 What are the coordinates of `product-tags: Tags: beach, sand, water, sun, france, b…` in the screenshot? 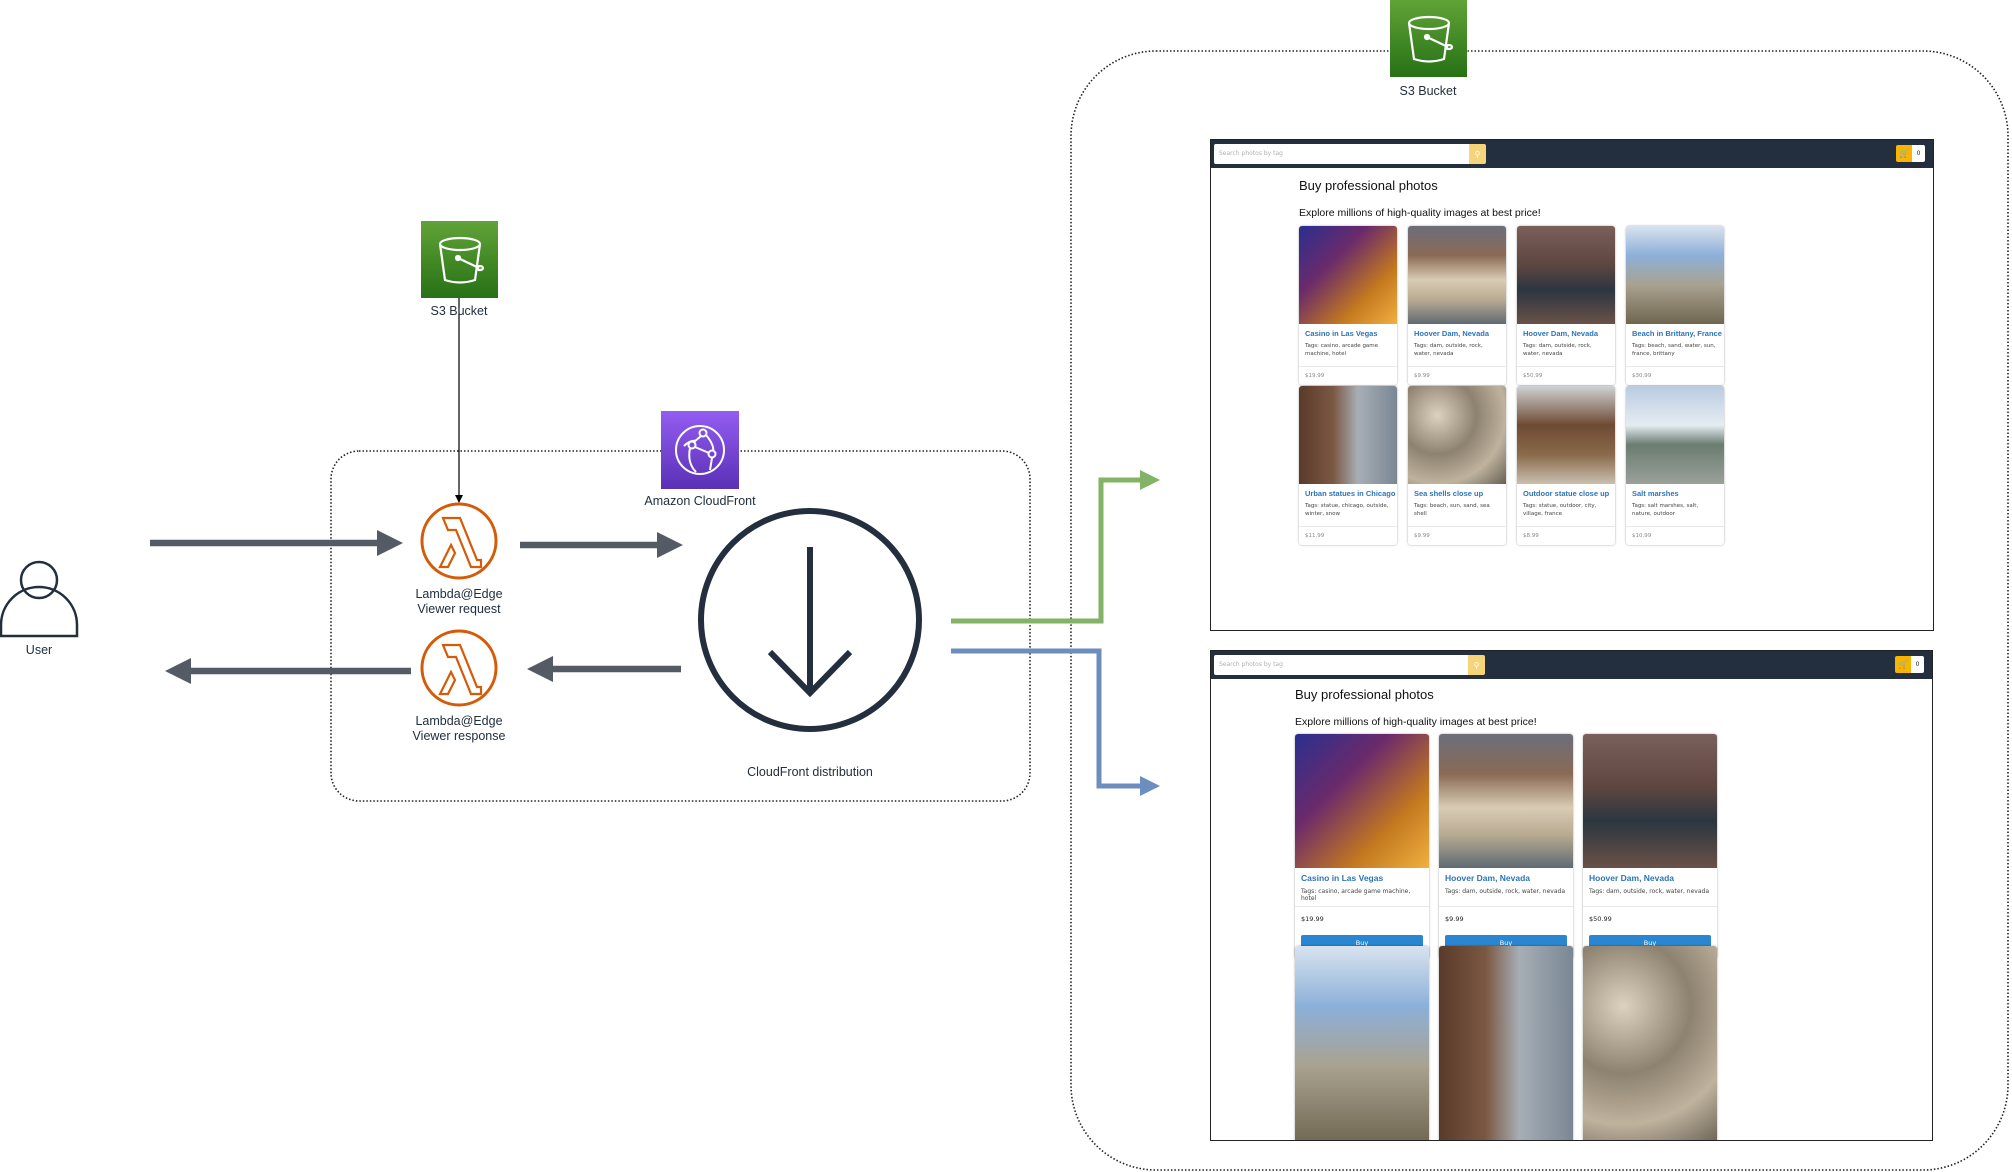 It's located at (1674, 350).